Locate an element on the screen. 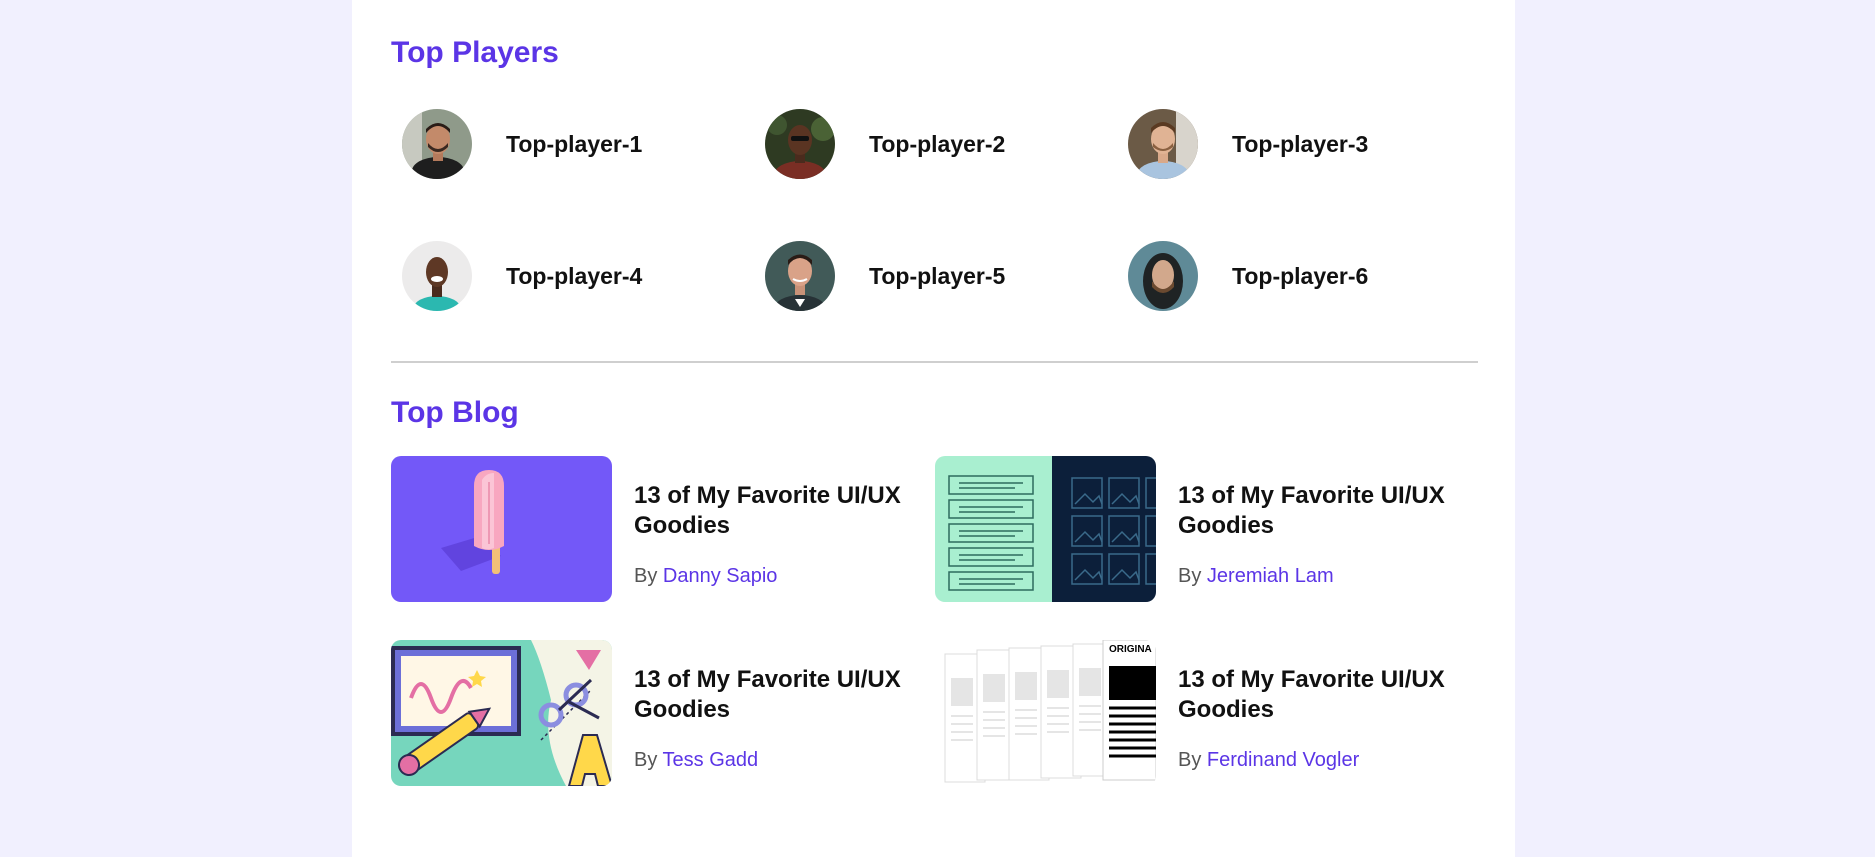 The width and height of the screenshot is (1875, 857). player-card: Top-player-3 is located at coordinates (1278, 144).